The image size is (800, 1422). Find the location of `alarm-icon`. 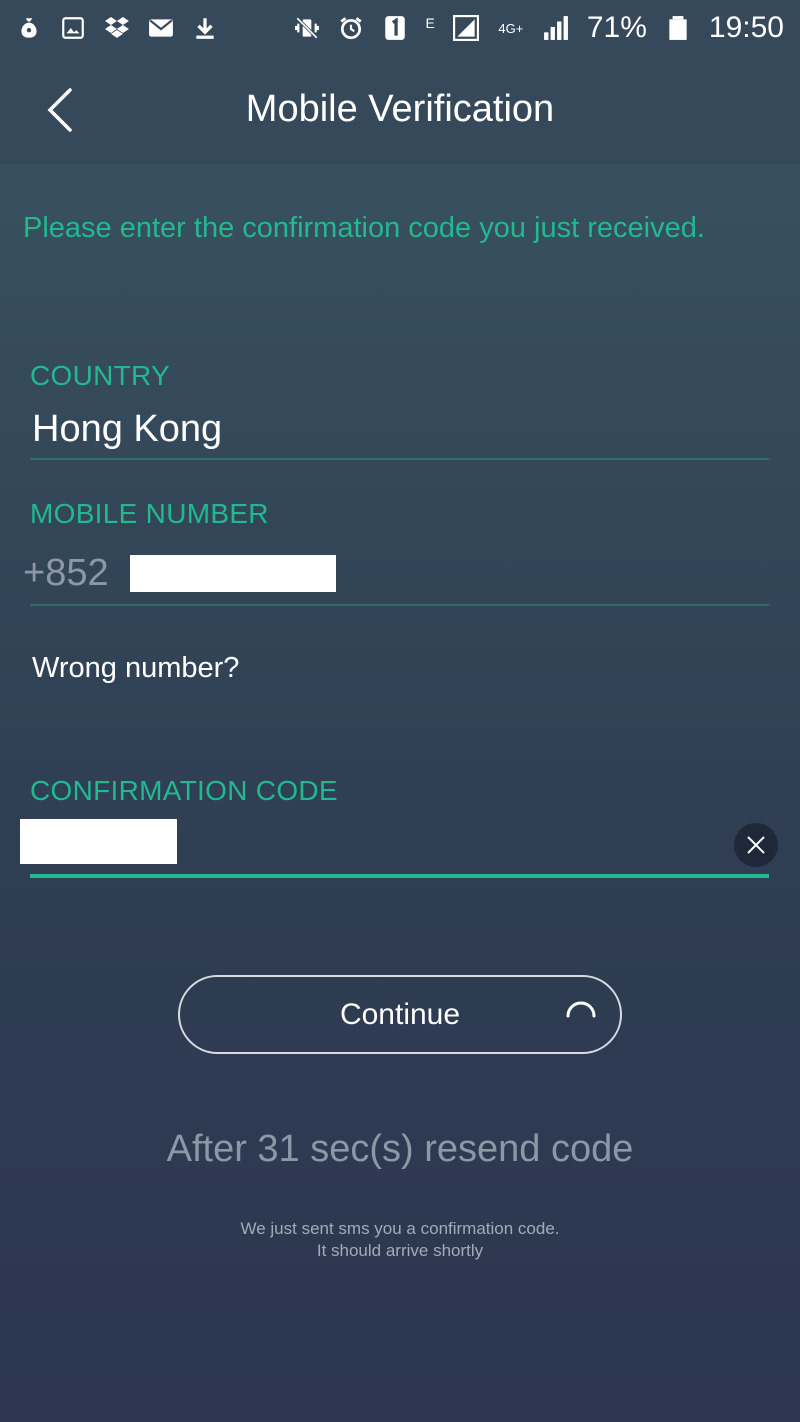

alarm-icon is located at coordinates (351, 28).